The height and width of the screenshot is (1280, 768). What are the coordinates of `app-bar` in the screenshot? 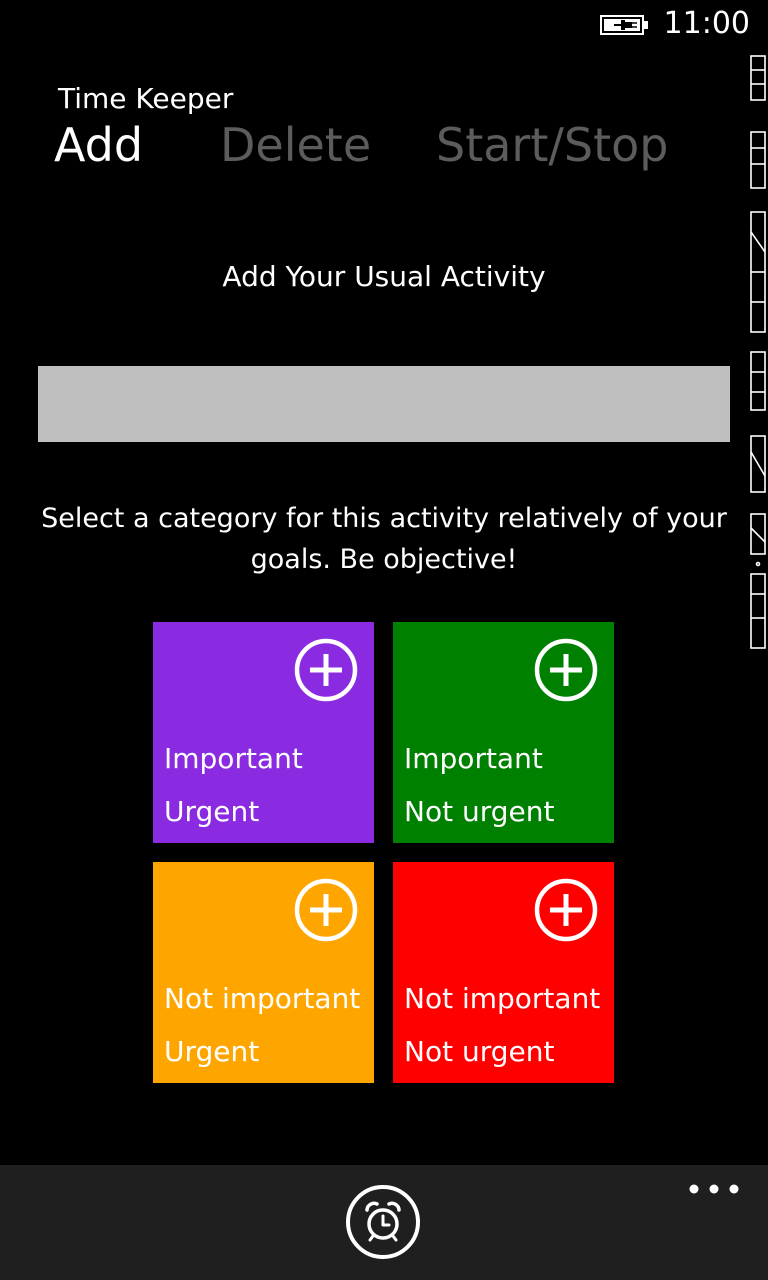 It's located at (384, 1222).